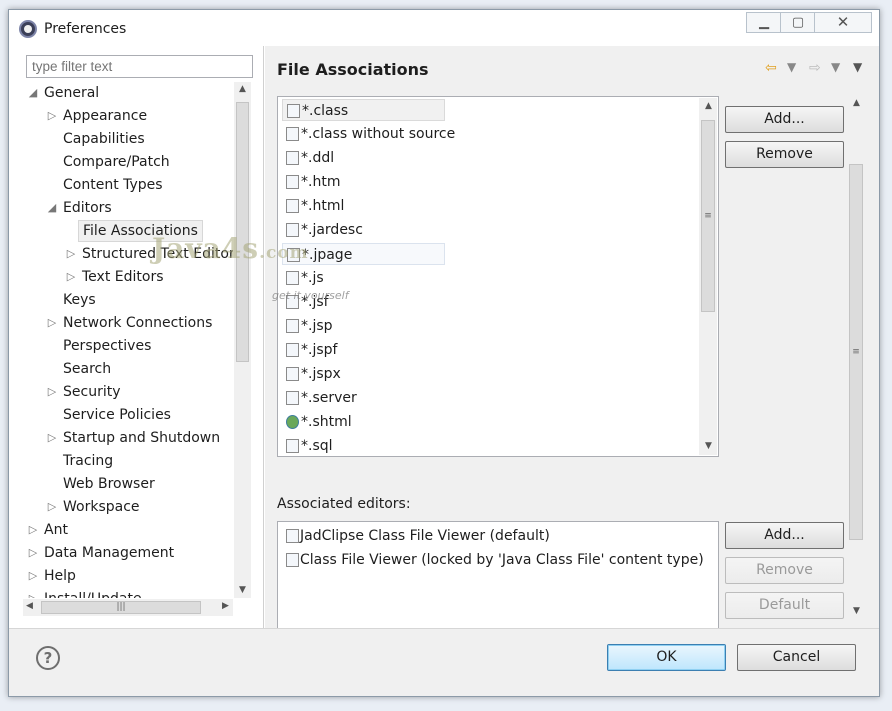  Describe the element at coordinates (117, 415) in the screenshot. I see `tree-item-label: Service Policies` at that location.